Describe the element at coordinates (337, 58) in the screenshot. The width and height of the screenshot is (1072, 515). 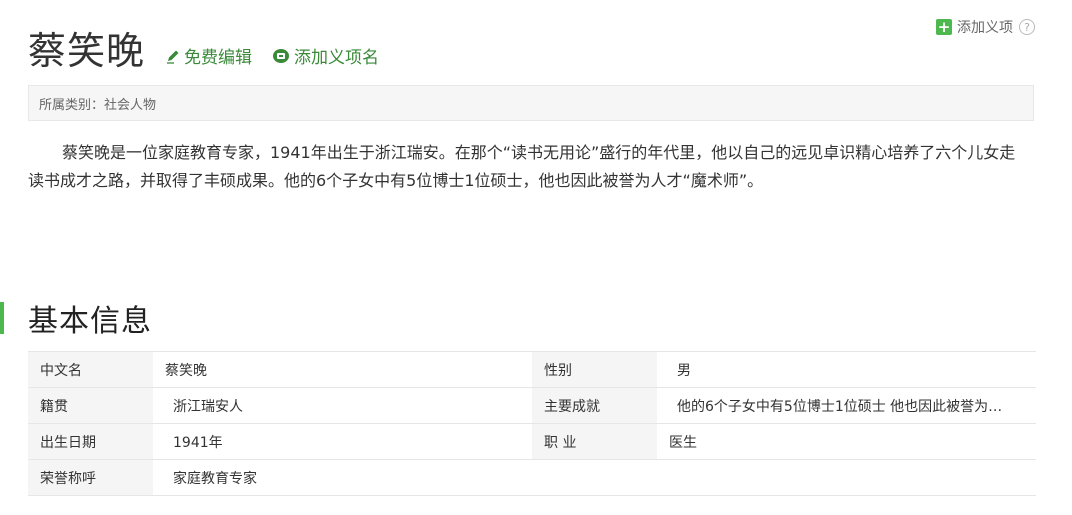
I see `add-name-label: 添加义项名` at that location.